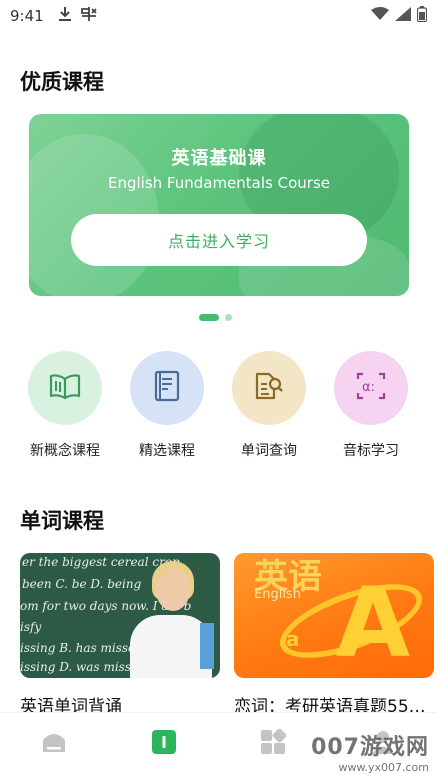  What do you see at coordinates (89, 16) in the screenshot?
I see `notification-icon` at bounding box center [89, 16].